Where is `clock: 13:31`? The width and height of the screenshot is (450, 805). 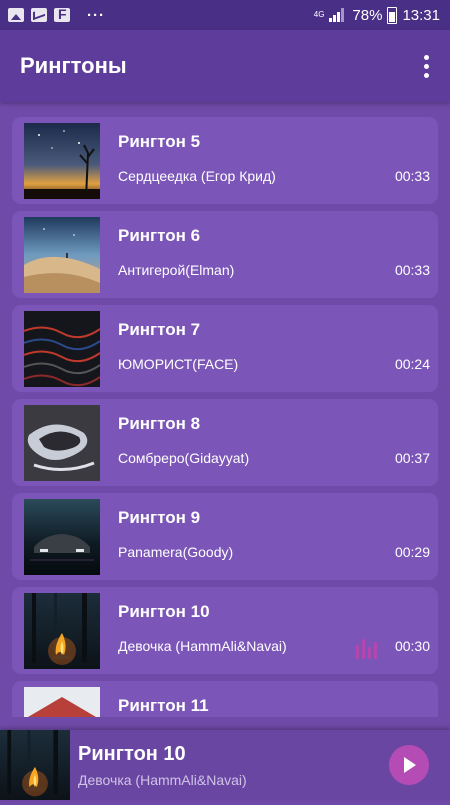 clock: 13:31 is located at coordinates (421, 15).